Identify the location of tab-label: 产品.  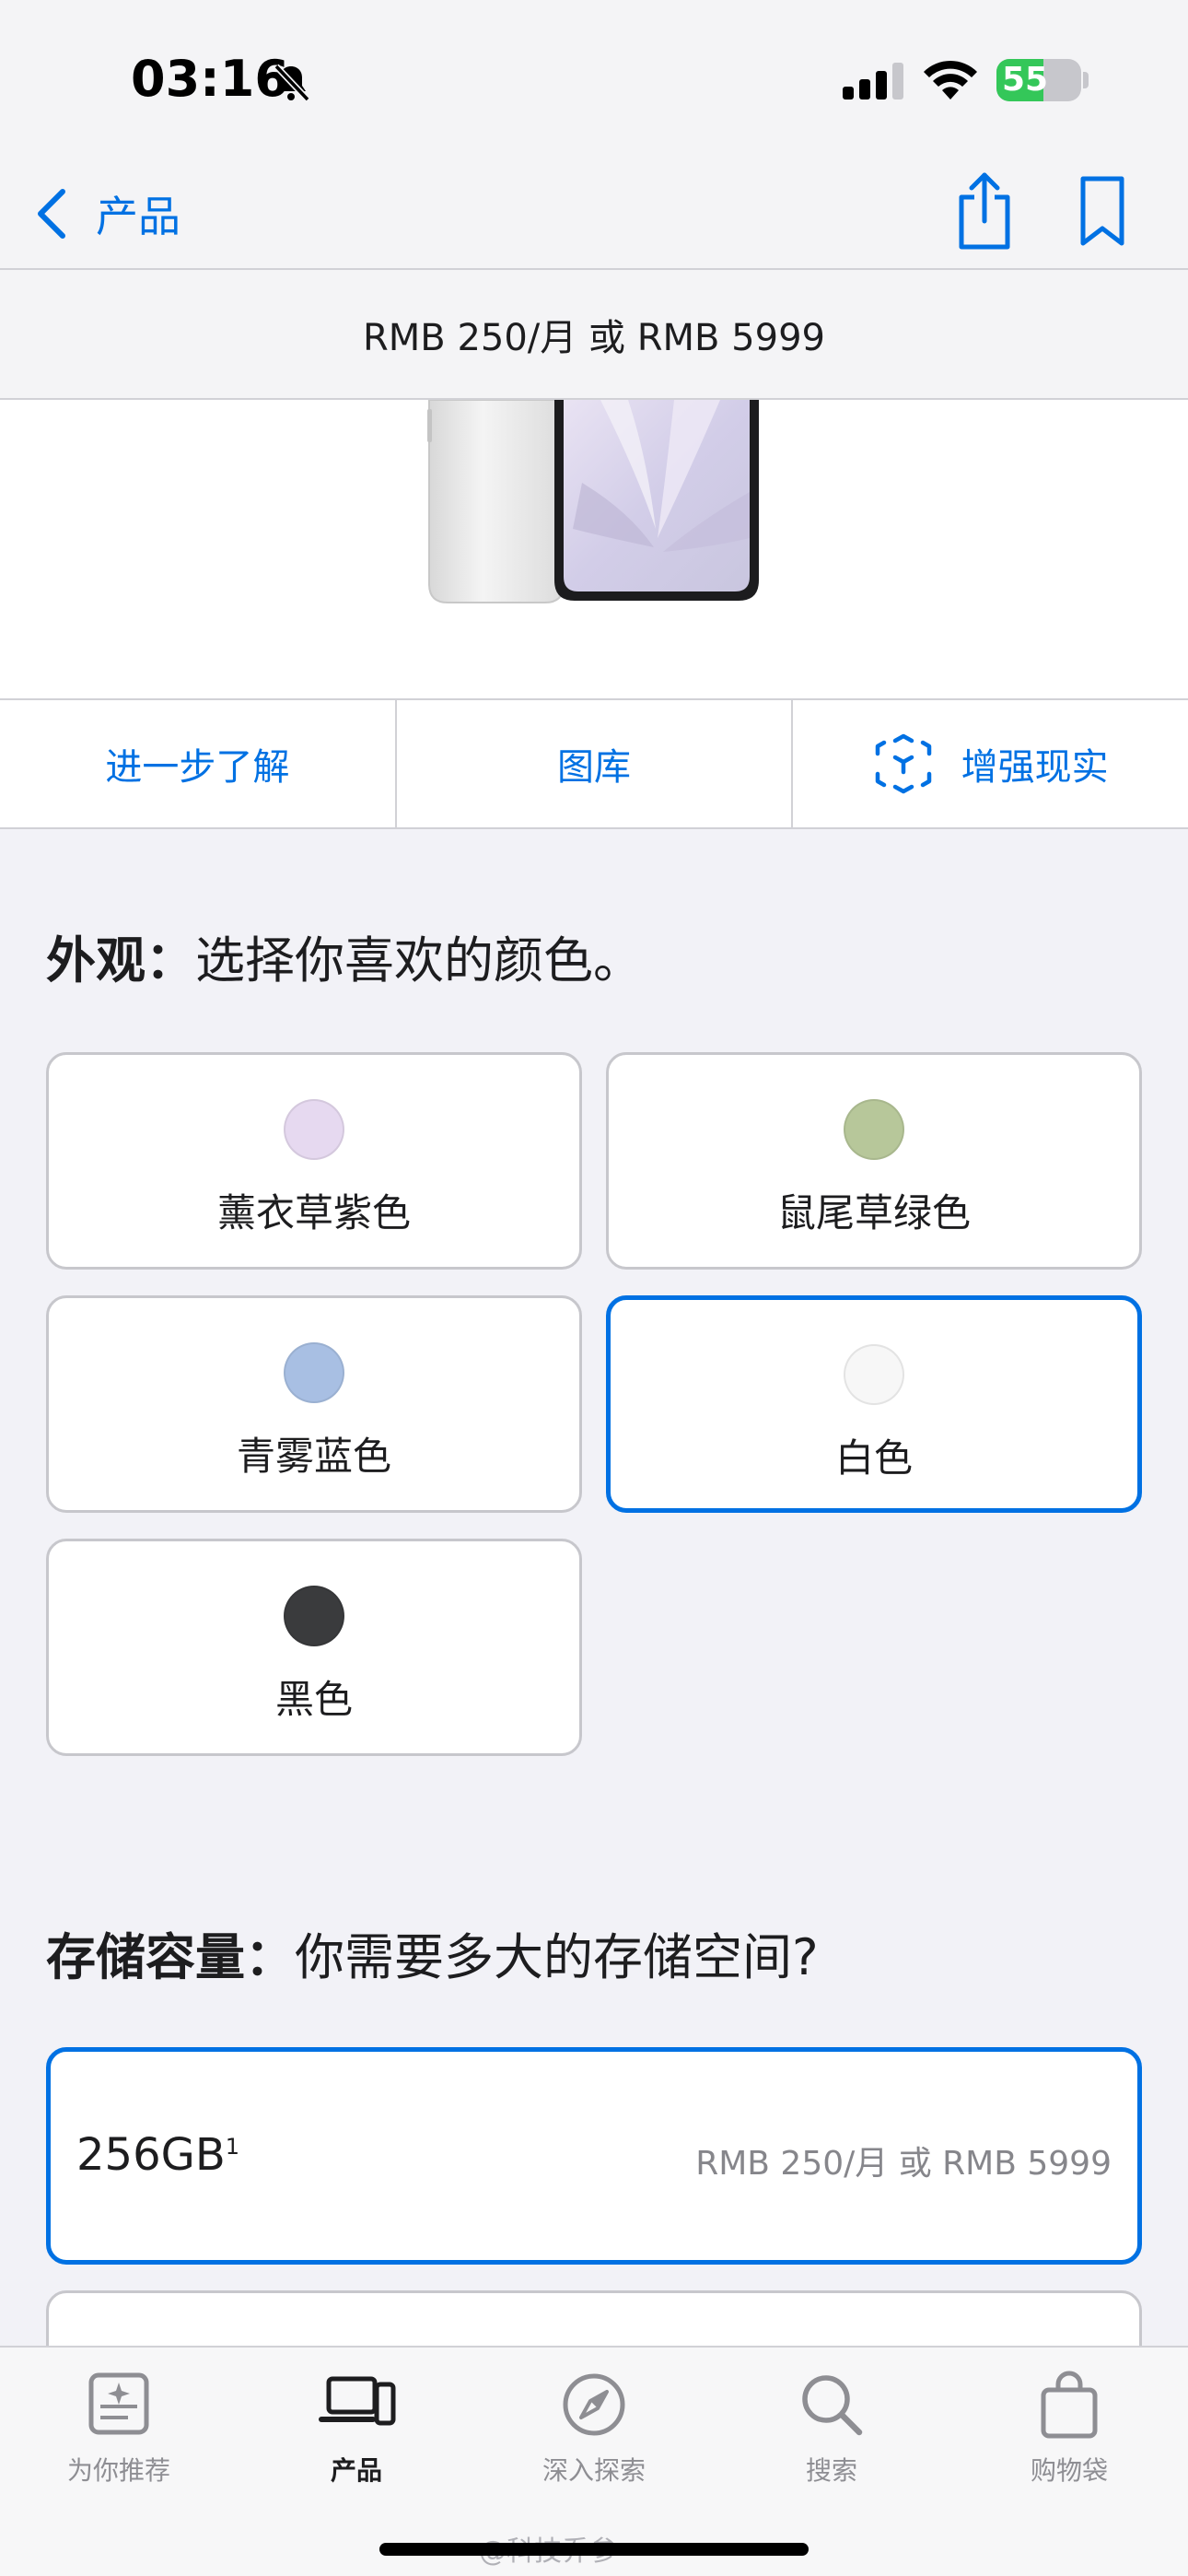
(356, 2470).